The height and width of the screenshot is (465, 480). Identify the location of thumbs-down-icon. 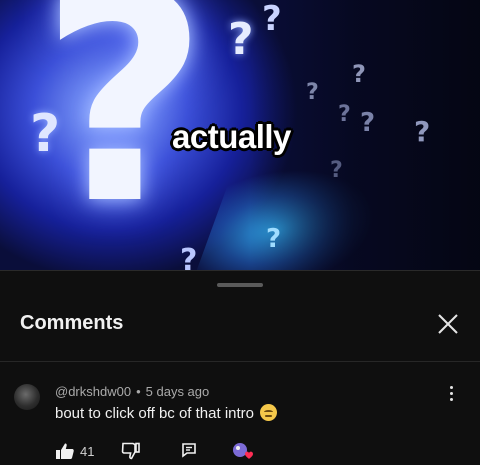
(130, 451).